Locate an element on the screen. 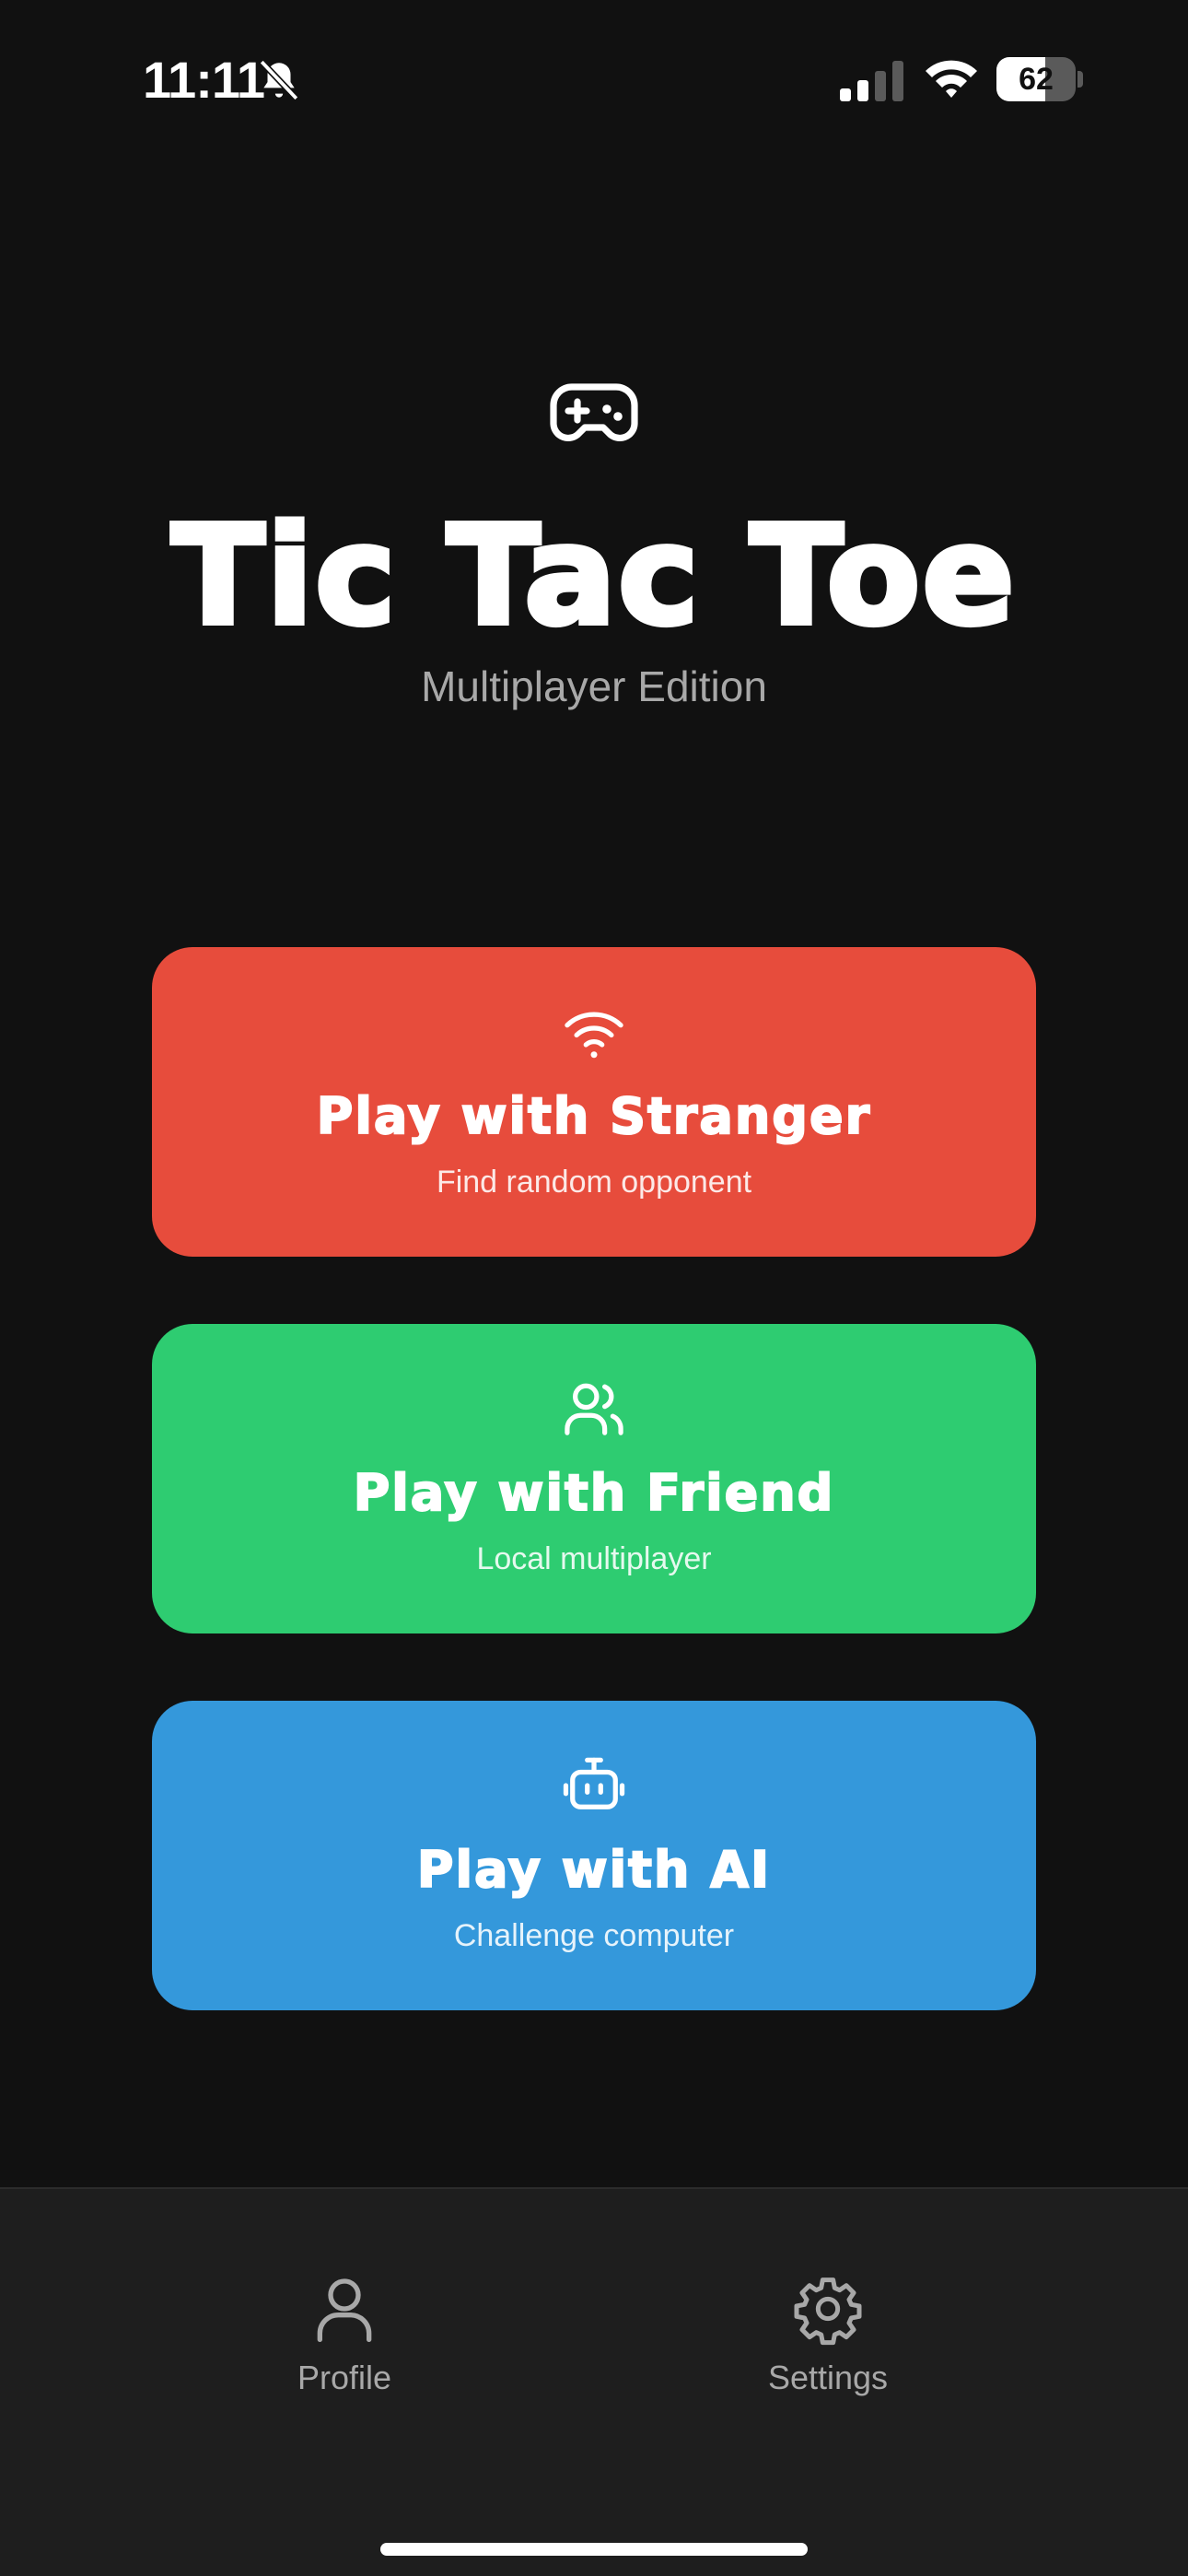 Image resolution: width=1188 pixels, height=2576 pixels. gear-icon is located at coordinates (828, 2311).